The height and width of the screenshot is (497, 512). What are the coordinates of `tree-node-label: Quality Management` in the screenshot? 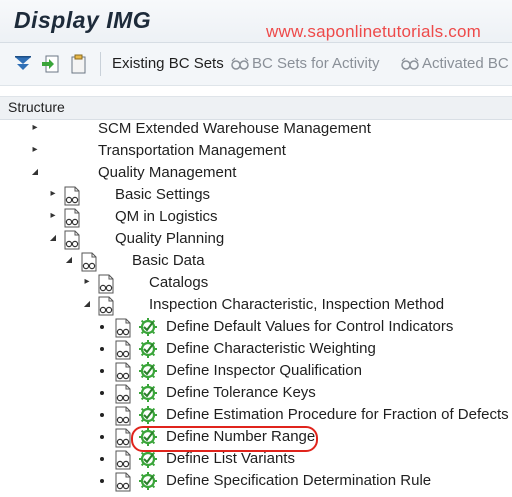 It's located at (167, 172).